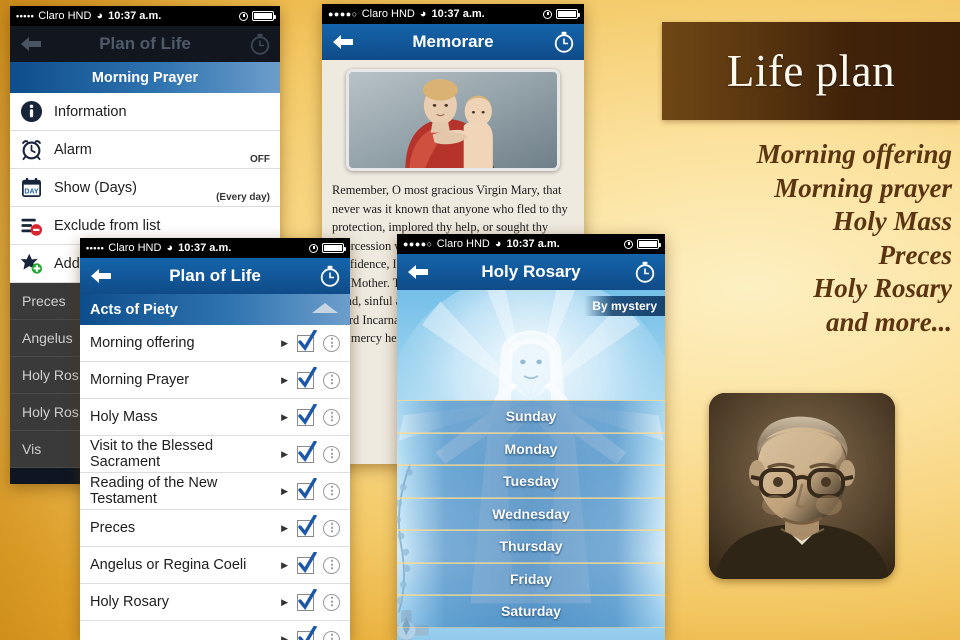  Describe the element at coordinates (142, 343) in the screenshot. I see `list-item-label: Morning offering` at that location.